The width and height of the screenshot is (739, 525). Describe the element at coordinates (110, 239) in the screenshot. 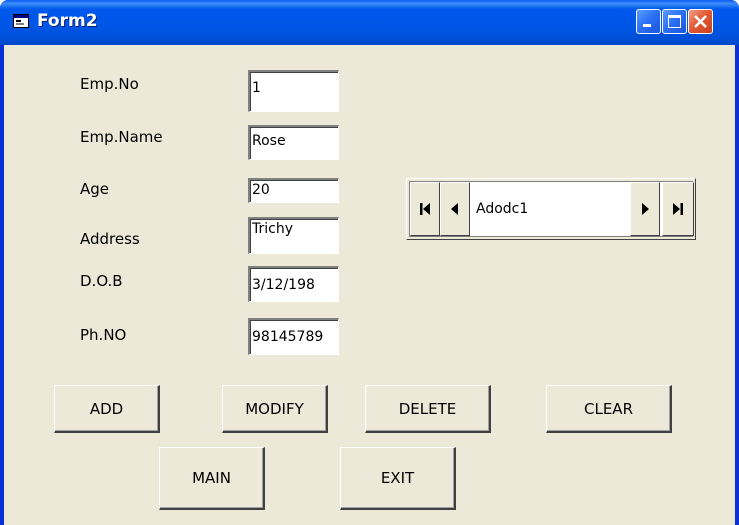

I see `address-label: Address` at that location.